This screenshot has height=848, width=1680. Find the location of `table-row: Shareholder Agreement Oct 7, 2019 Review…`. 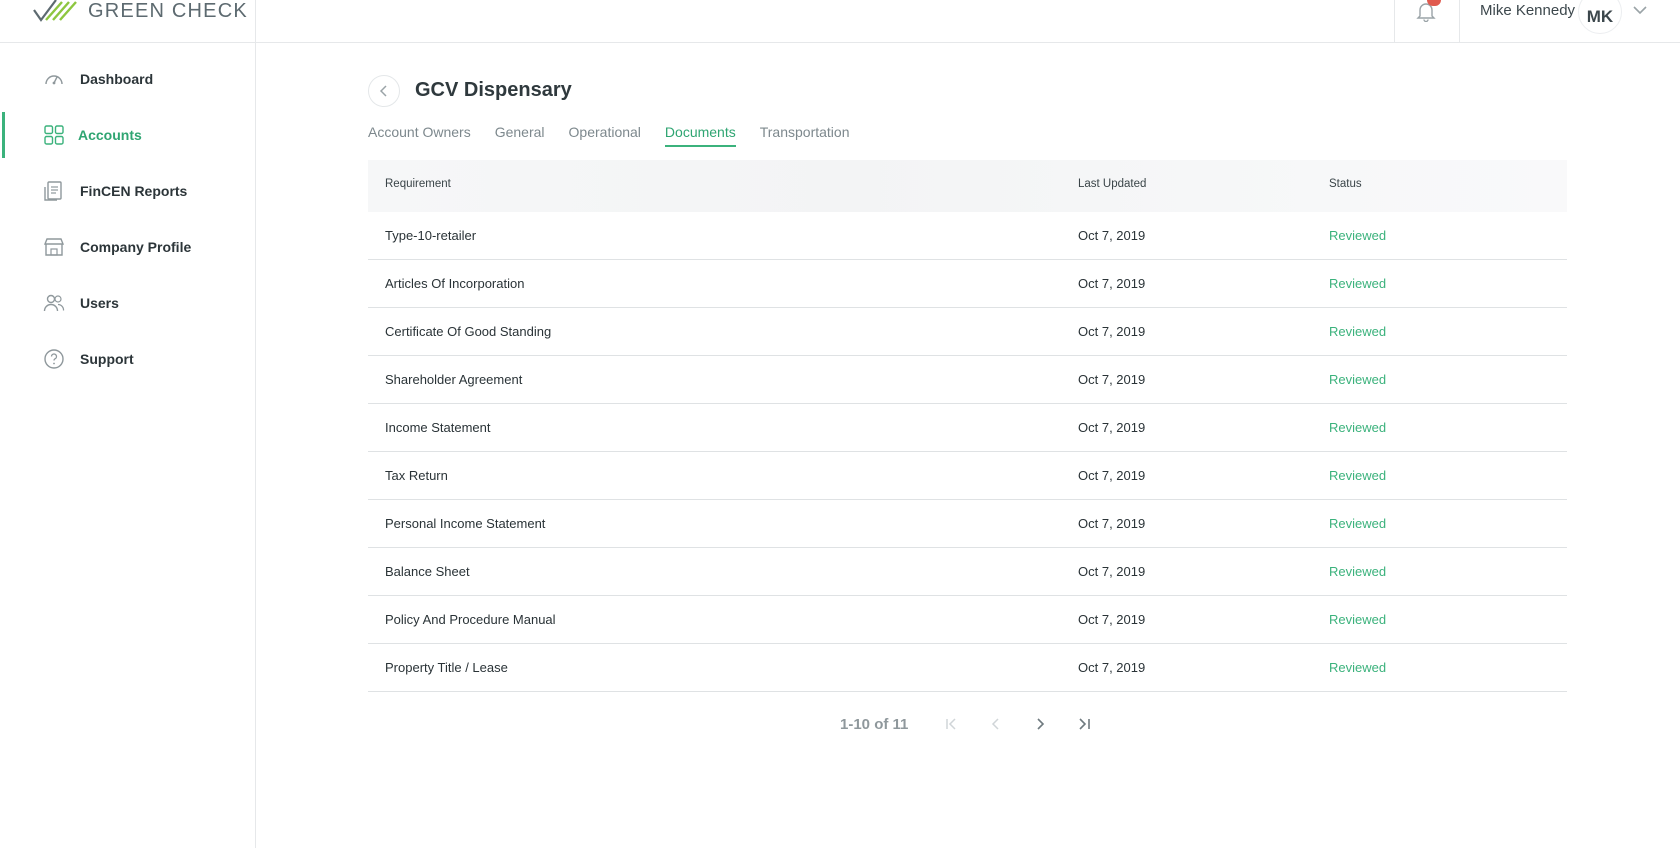

table-row: Shareholder Agreement Oct 7, 2019 Review… is located at coordinates (967, 380).